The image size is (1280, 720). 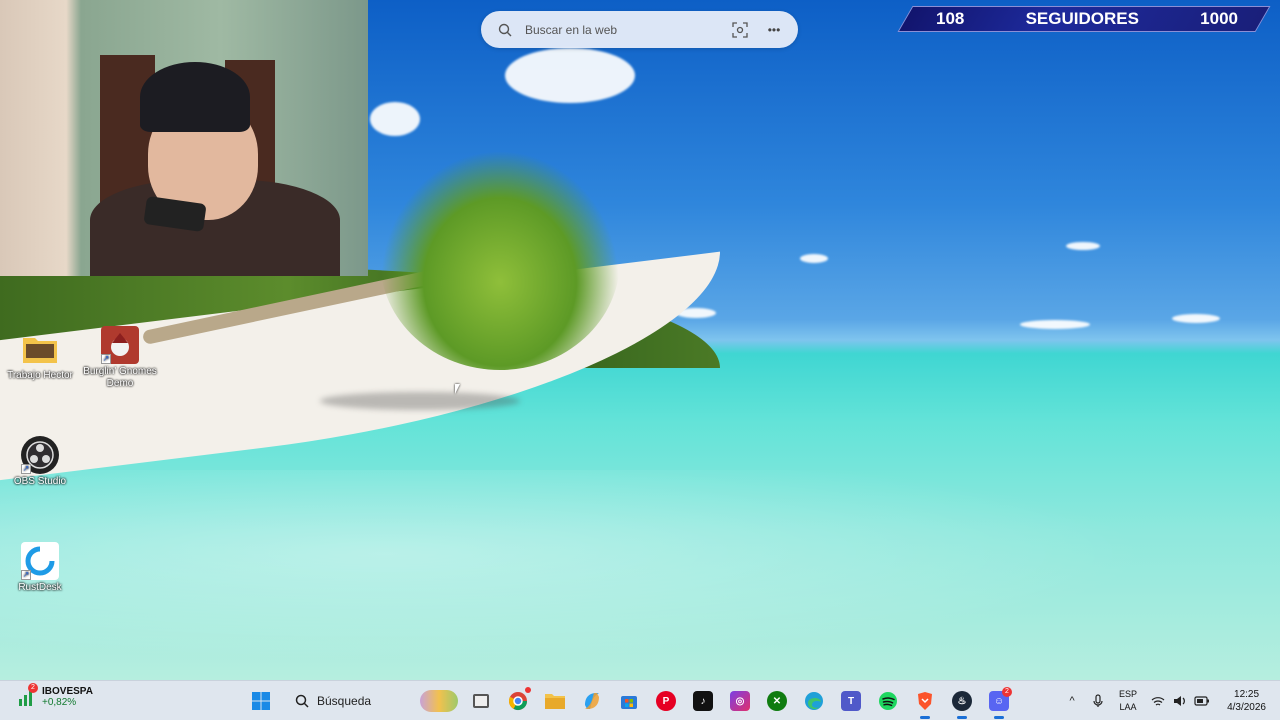 I want to click on webcam-person-cap, so click(x=195, y=97).